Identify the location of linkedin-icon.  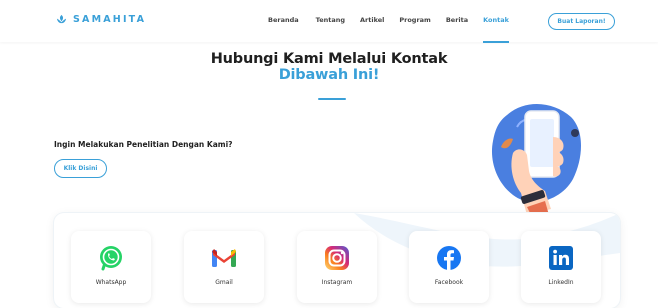
(561, 258).